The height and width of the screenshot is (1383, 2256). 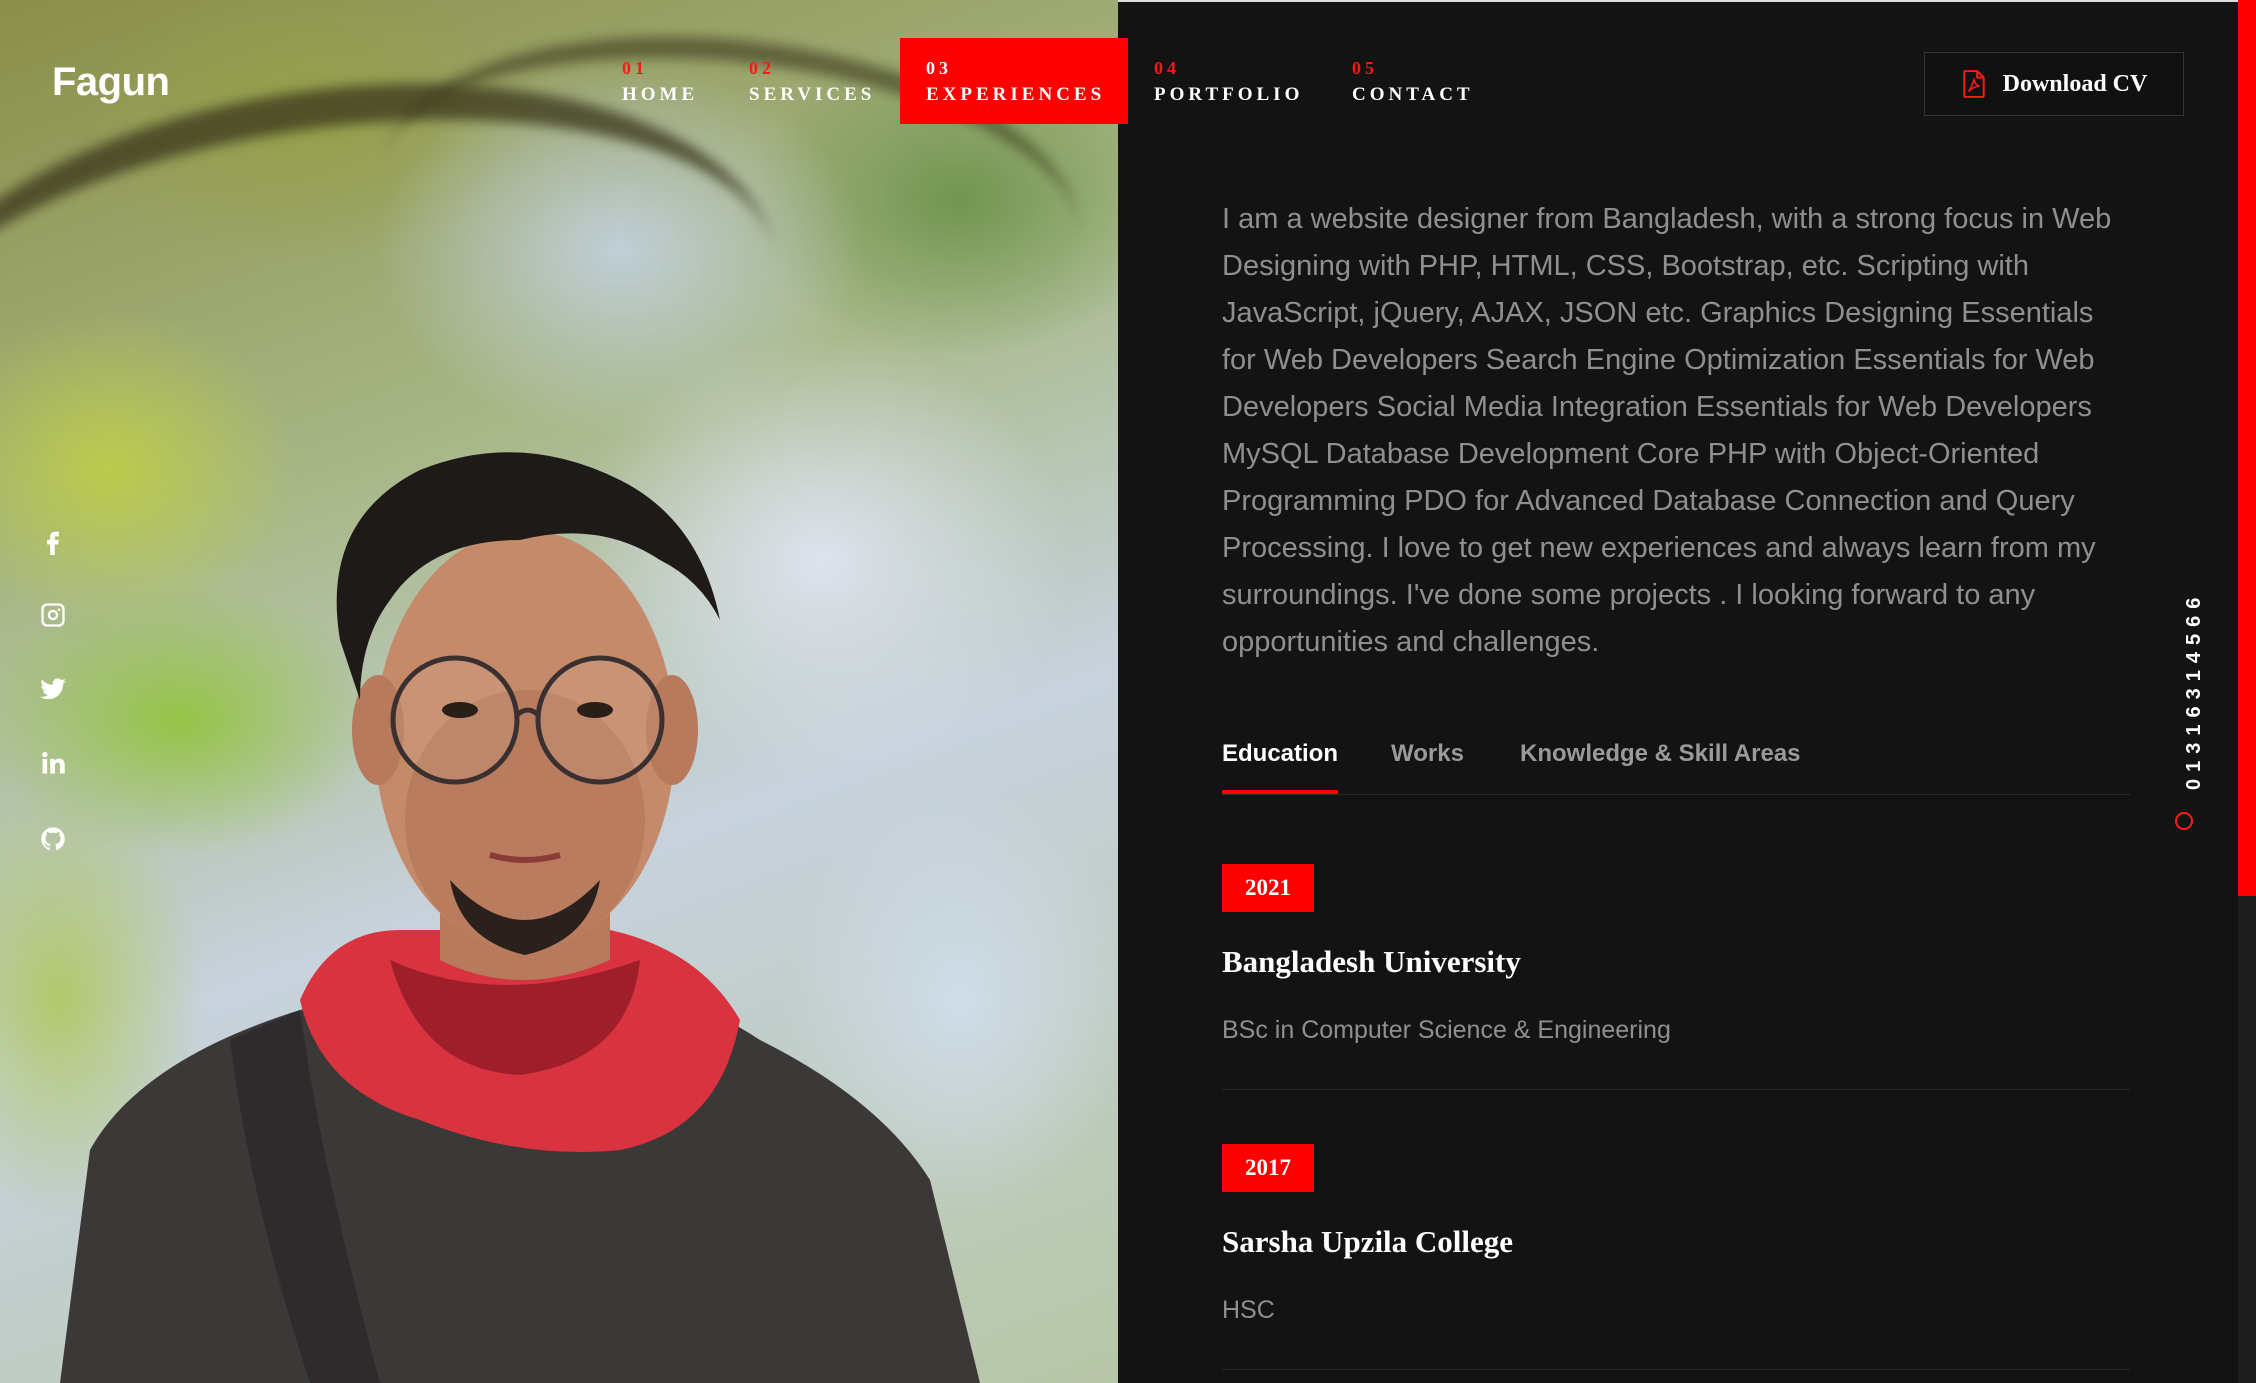 I want to click on nav-label: EXPERIENCES, so click(x=1016, y=94).